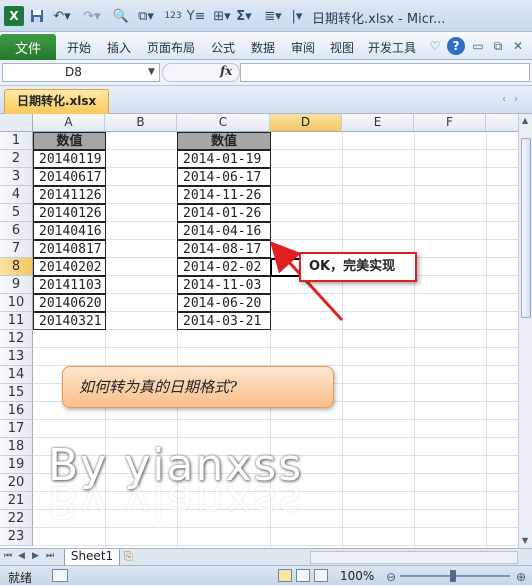 Image resolution: width=532 pixels, height=585 pixels. I want to click on column-header-b: B, so click(141, 123).